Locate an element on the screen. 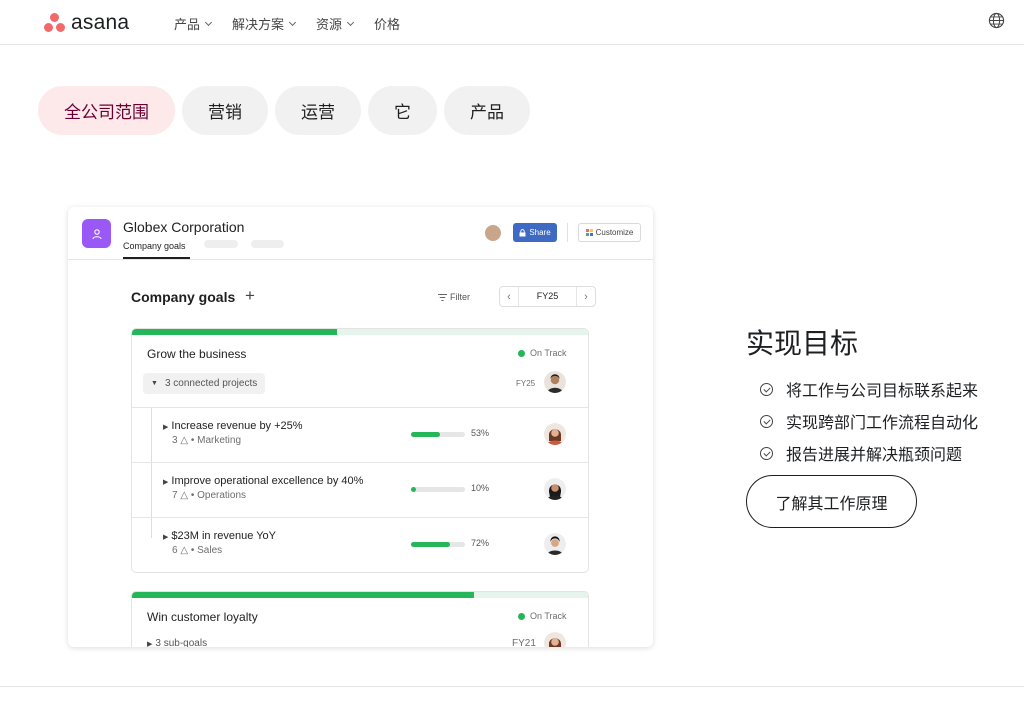 This screenshot has height=714, width=1024. subgoal-title-text: Increase revenue by +25% is located at coordinates (237, 426).